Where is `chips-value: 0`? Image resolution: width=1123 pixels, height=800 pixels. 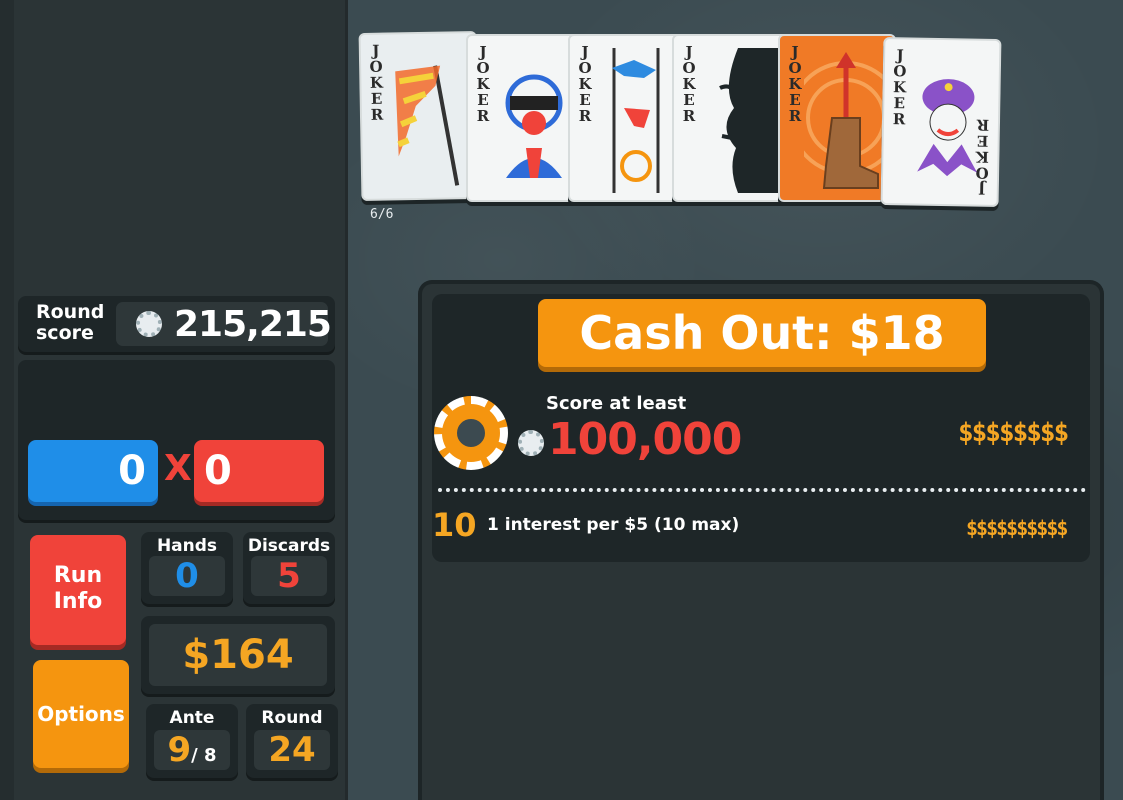
chips-value: 0 is located at coordinates (93, 471).